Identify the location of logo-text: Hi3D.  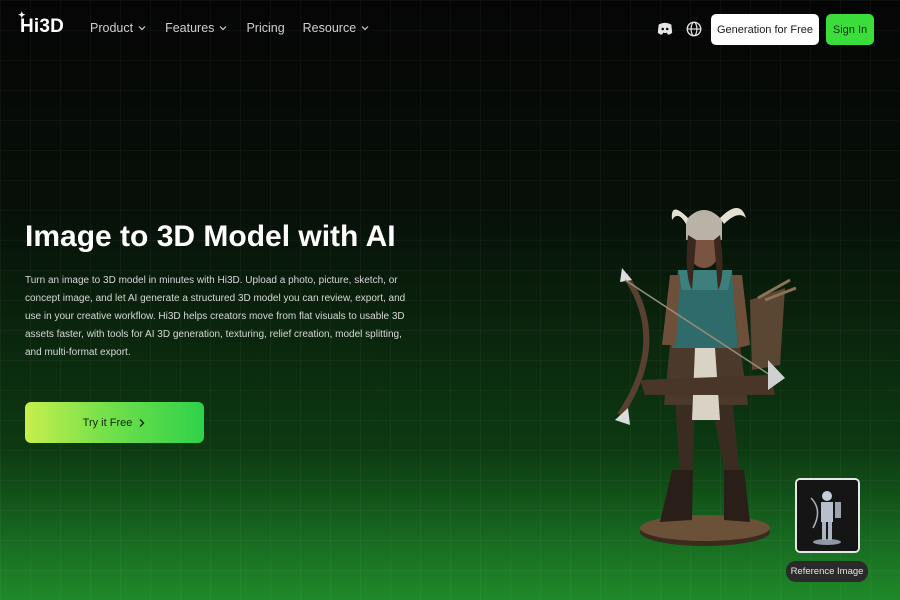
(42, 26).